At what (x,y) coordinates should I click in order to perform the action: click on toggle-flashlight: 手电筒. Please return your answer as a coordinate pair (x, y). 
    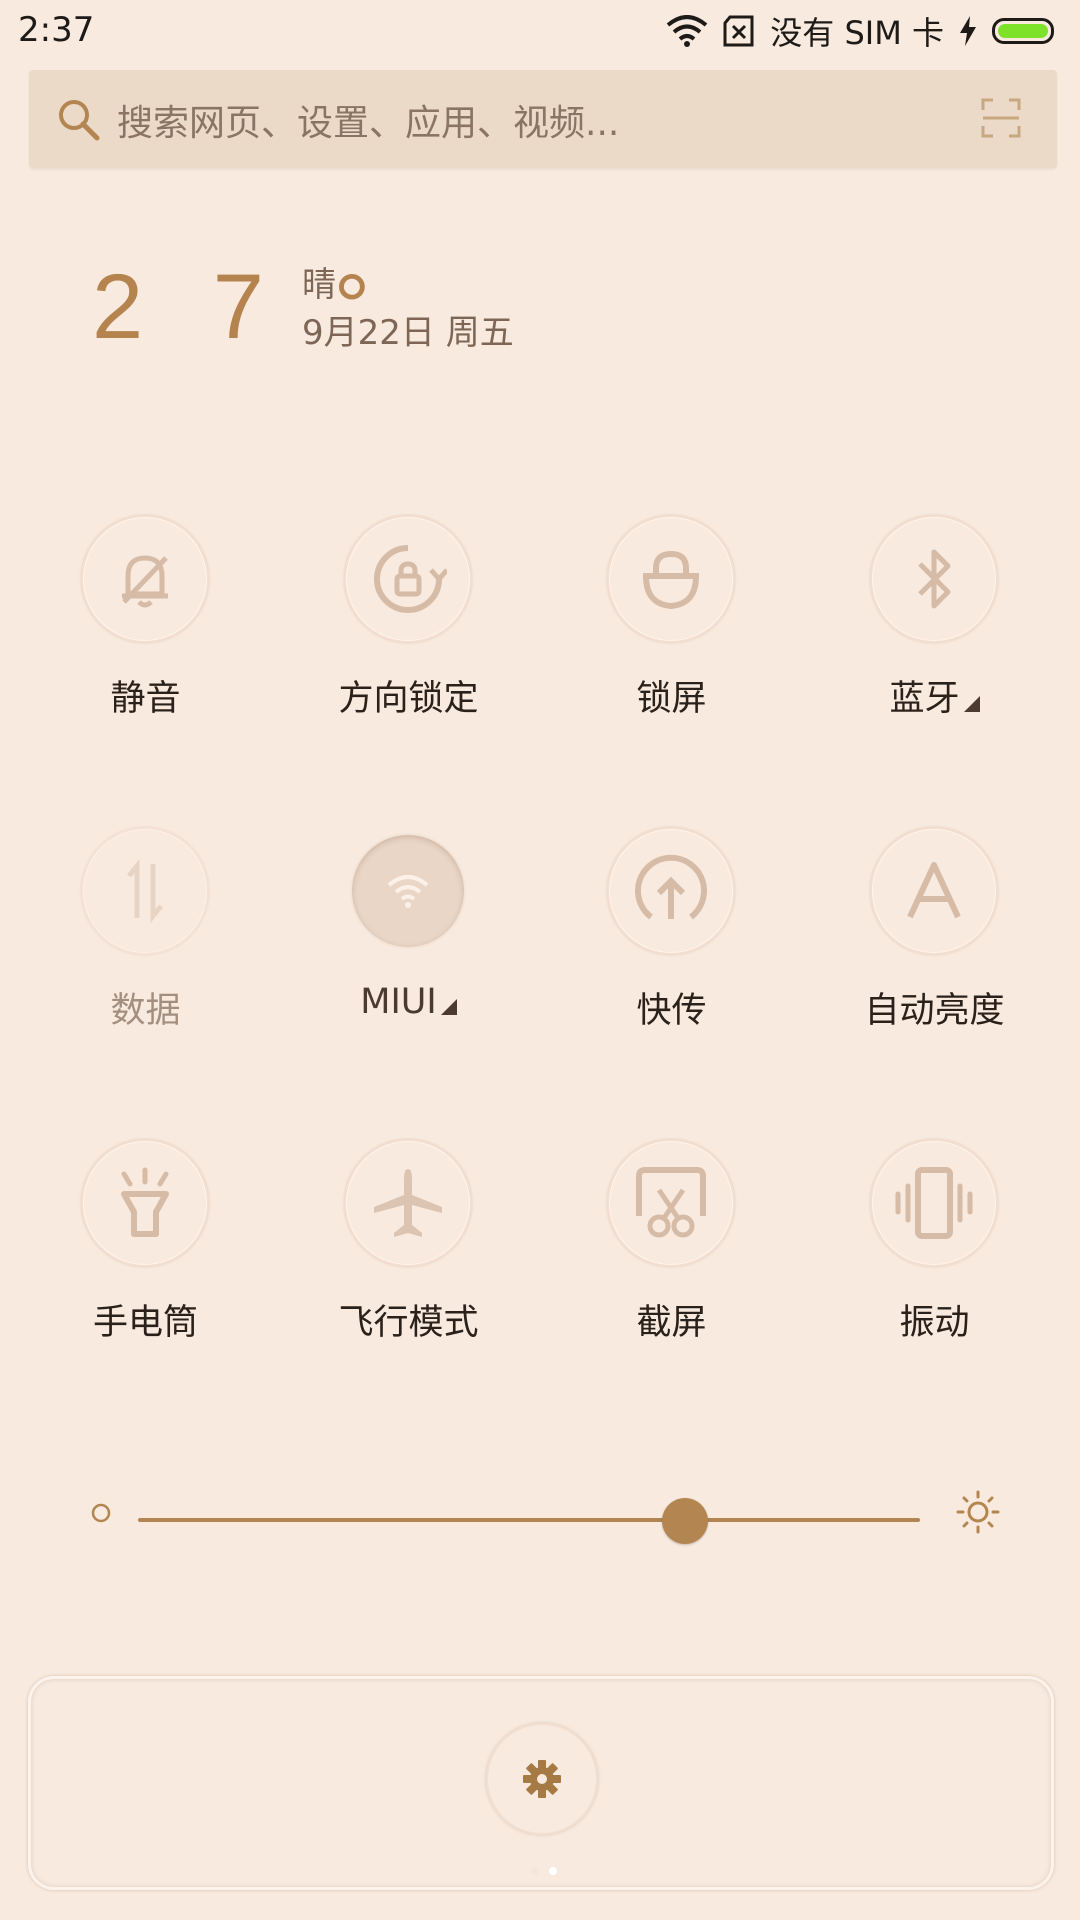
    Looking at the image, I should click on (145, 1244).